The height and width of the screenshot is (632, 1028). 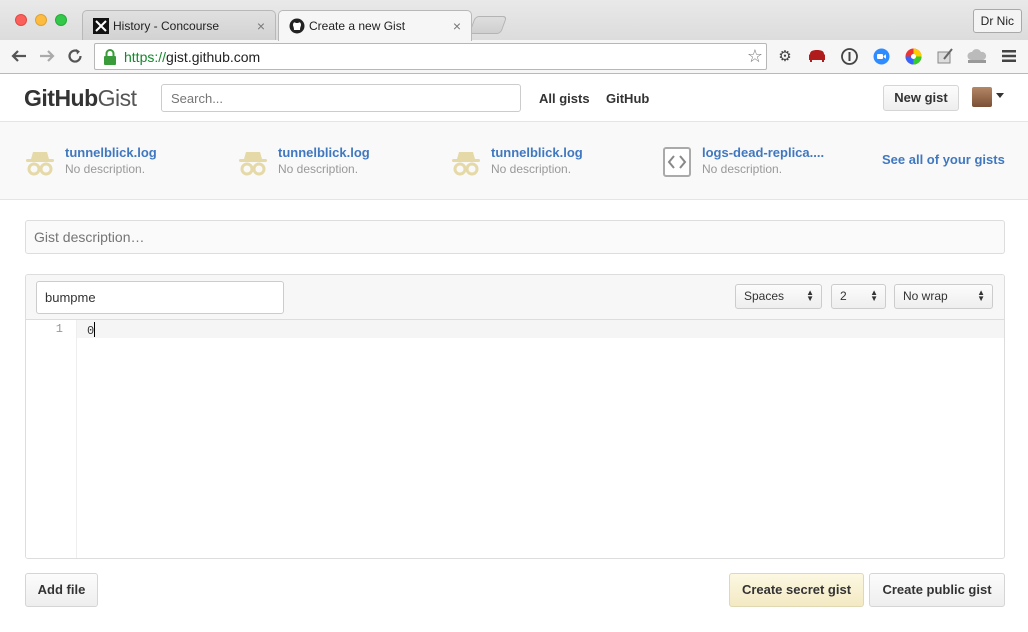 I want to click on nav-all-gists-link: All gists, so click(x=564, y=98).